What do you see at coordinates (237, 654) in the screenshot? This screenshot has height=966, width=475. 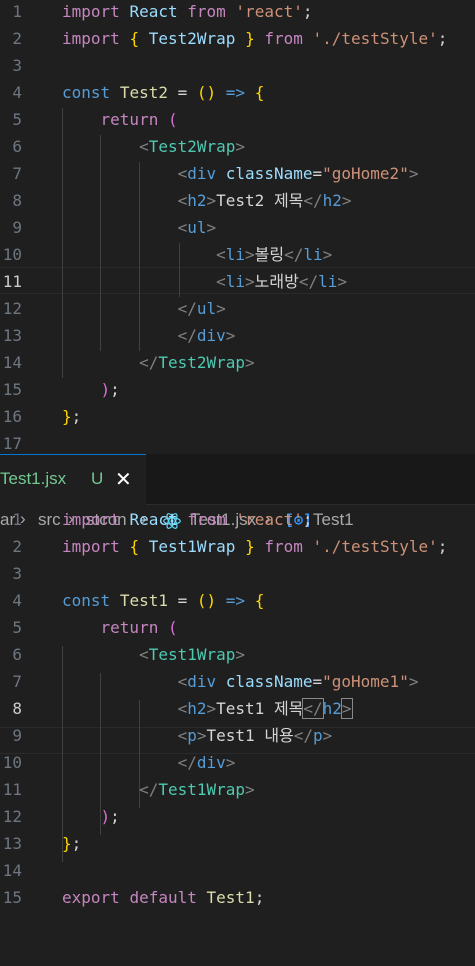 I see `code-line: 6 <Test1Wrap>` at bounding box center [237, 654].